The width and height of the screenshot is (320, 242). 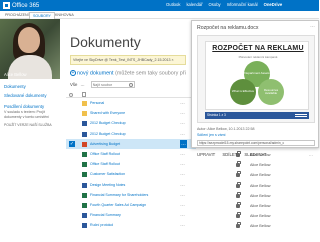 What do you see at coordinates (30, 49) in the screenshot?
I see `profile-photo: Alice Bellow` at bounding box center [30, 49].